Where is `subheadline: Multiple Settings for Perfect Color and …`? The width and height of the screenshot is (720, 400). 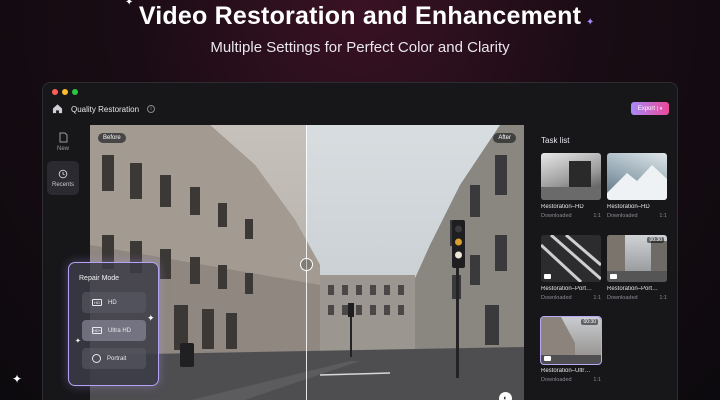 subheadline: Multiple Settings for Perfect Color and … is located at coordinates (360, 47).